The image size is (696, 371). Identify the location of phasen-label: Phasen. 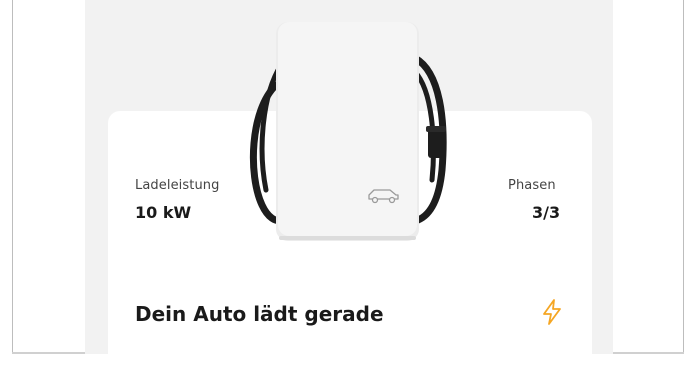
(532, 185).